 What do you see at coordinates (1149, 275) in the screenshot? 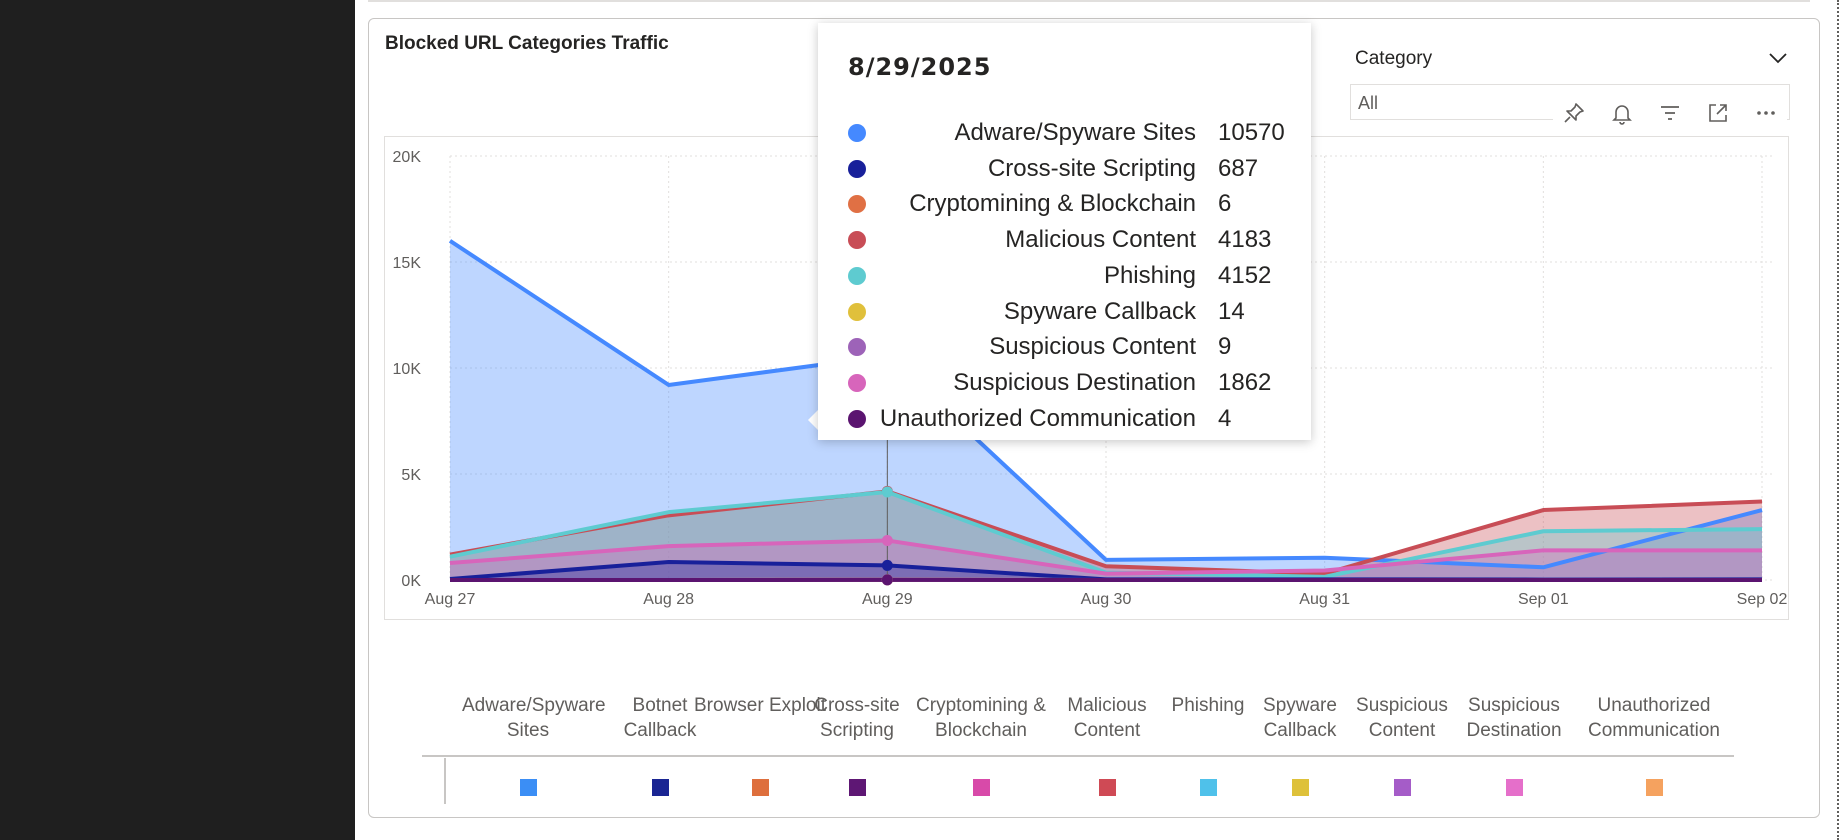
I see `tooltip-series-label: Phishing` at bounding box center [1149, 275].